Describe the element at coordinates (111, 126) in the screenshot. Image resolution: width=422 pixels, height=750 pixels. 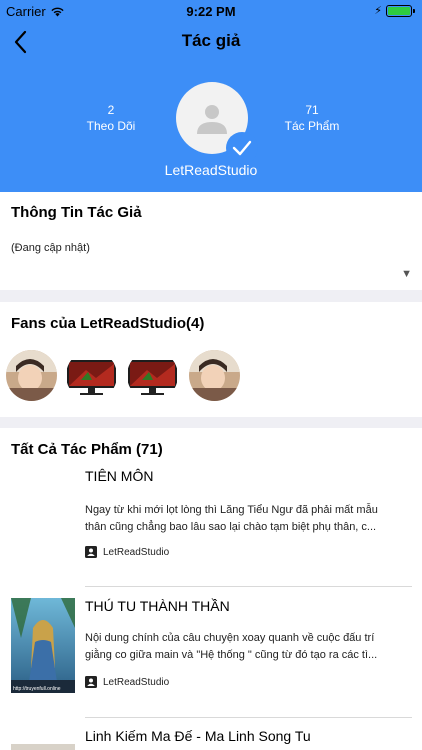
I see `following-label: Theo Dõi` at that location.